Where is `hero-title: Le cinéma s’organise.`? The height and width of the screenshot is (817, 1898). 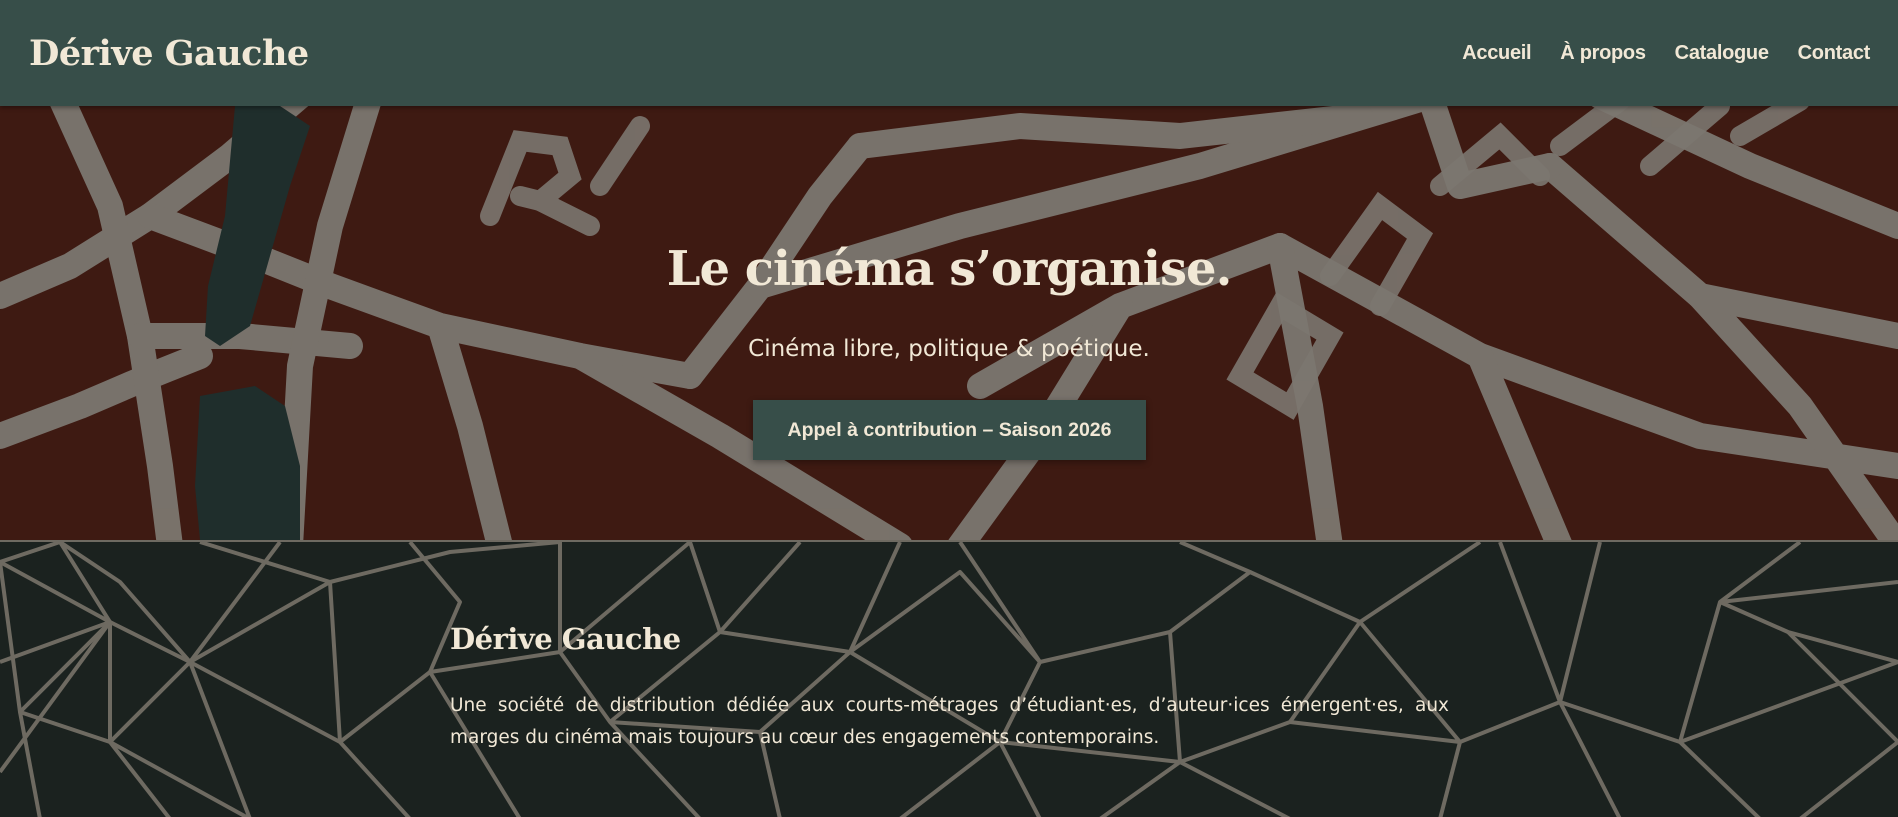
hero-title: Le cinéma s’organise. is located at coordinates (949, 269).